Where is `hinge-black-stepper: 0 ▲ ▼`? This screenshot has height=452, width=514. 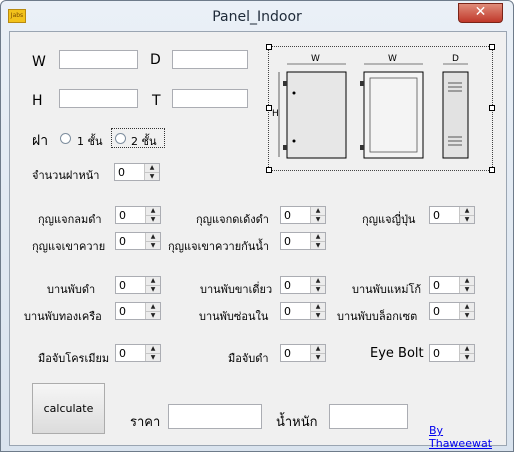 hinge-black-stepper: 0 ▲ ▼ is located at coordinates (138, 285).